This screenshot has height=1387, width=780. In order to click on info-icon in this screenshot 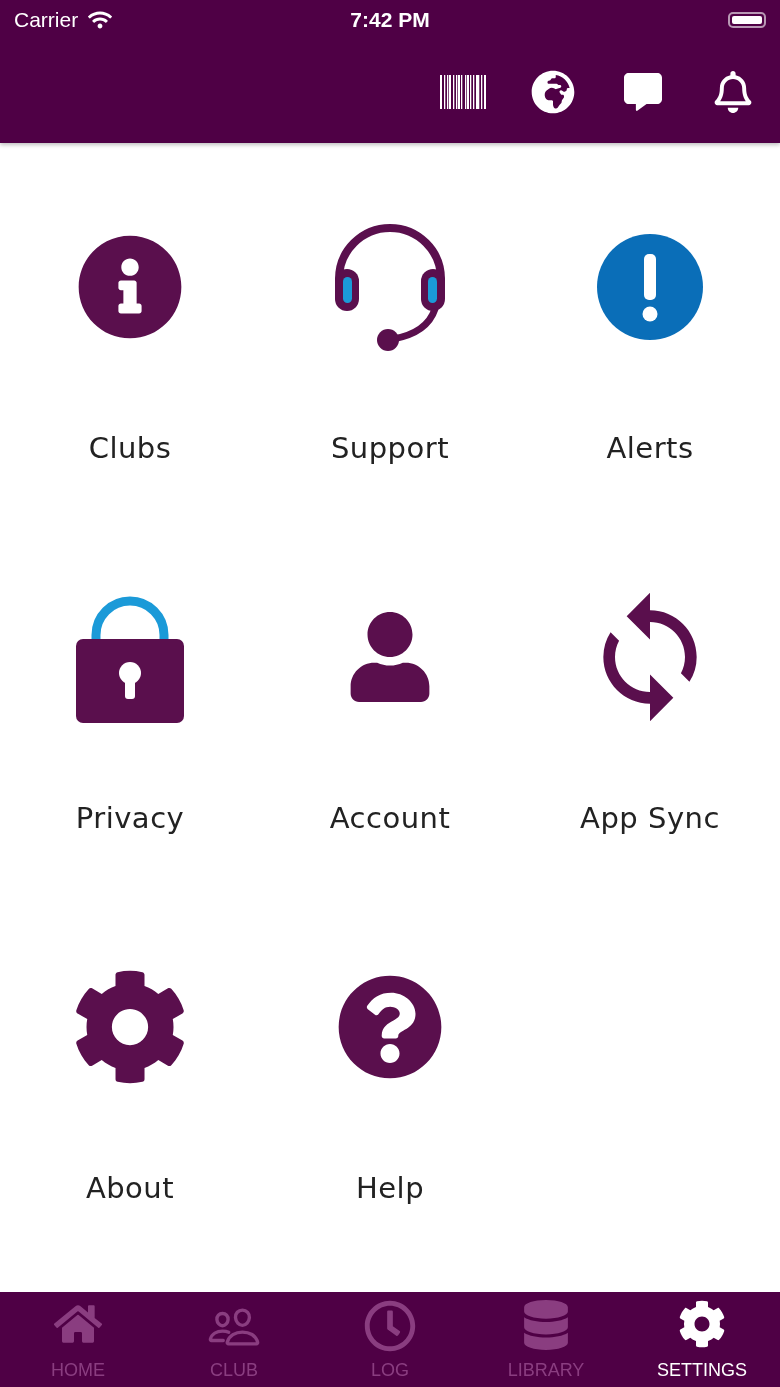, I will do `click(130, 287)`.